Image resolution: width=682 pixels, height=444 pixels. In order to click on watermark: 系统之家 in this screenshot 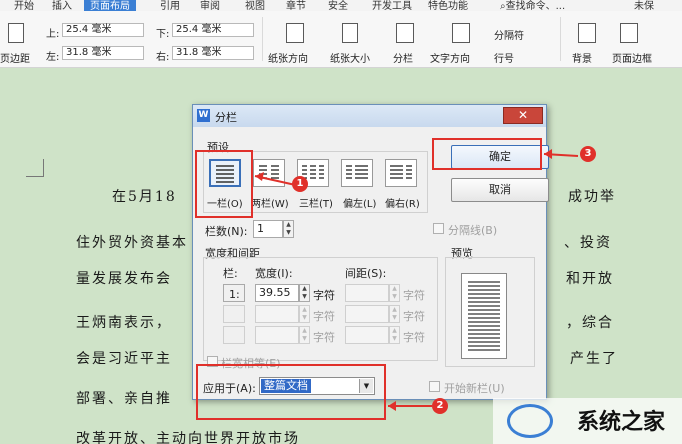, I will do `click(587, 421)`.